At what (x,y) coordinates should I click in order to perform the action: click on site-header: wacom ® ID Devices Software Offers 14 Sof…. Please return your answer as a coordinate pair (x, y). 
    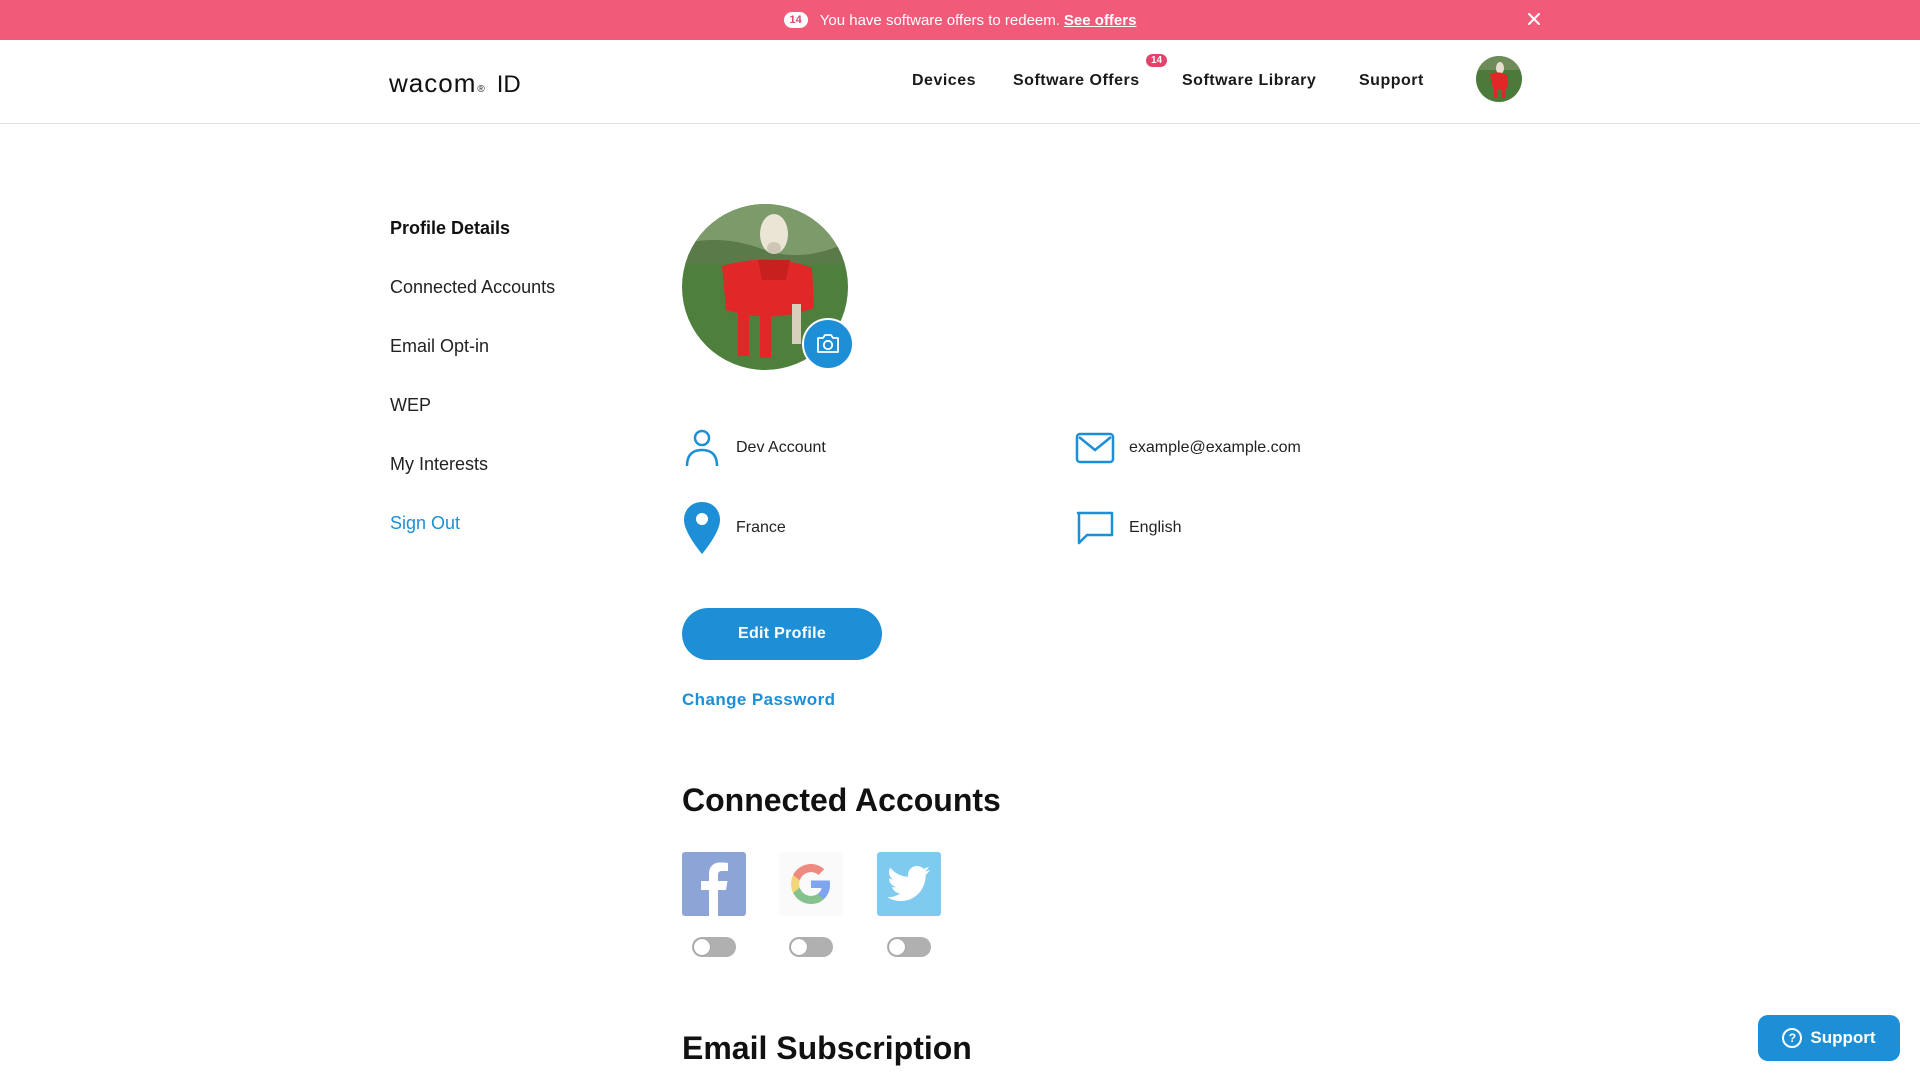
    Looking at the image, I should click on (960, 82).